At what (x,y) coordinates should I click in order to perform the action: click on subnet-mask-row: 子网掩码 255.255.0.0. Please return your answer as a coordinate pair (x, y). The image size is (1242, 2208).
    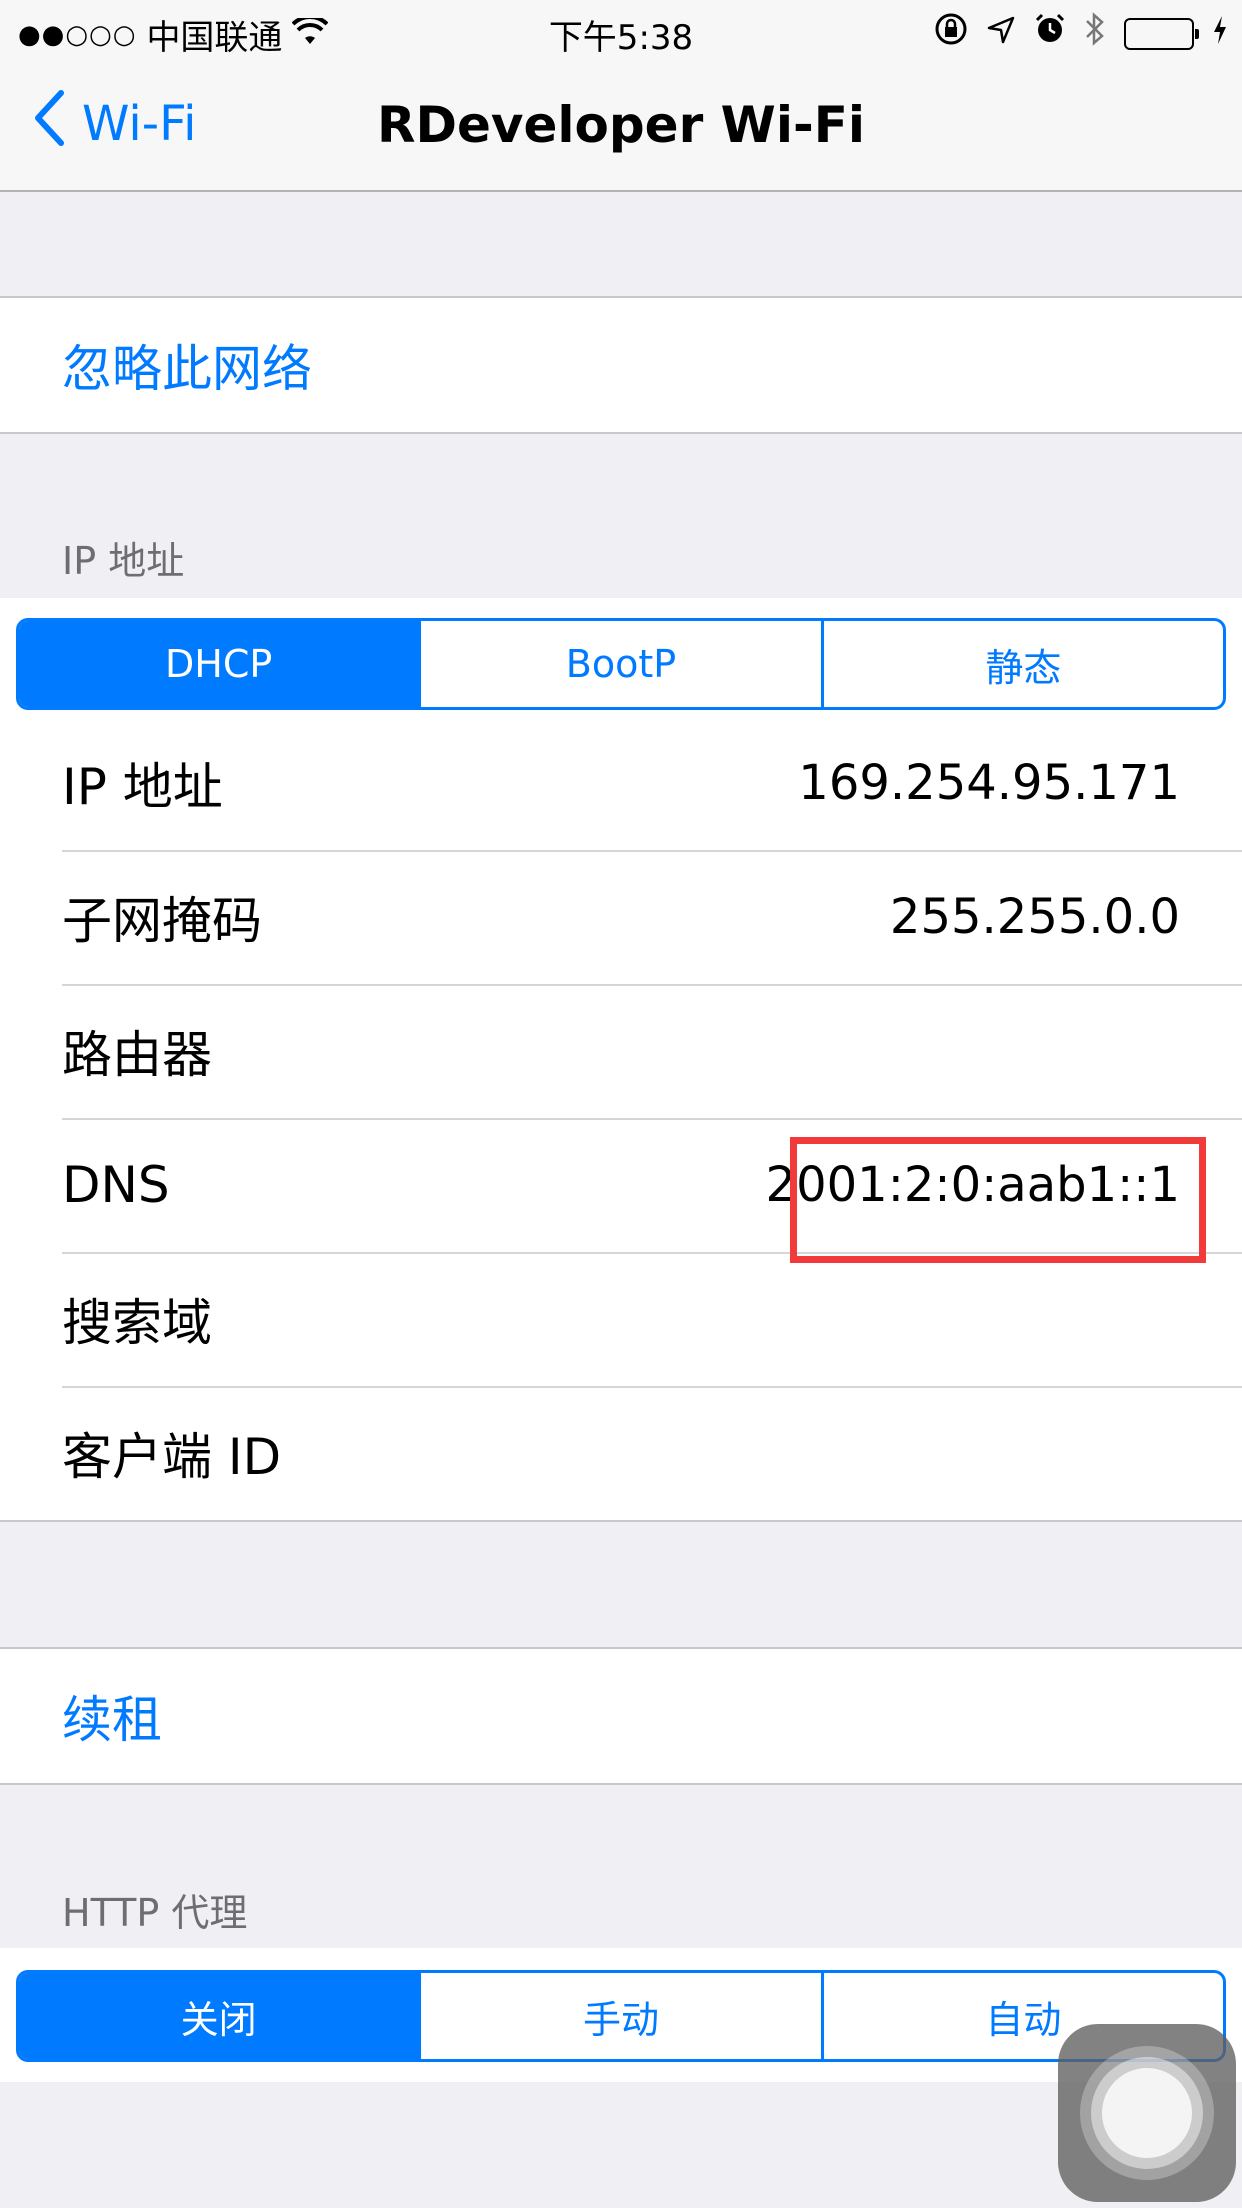
    Looking at the image, I should click on (621, 917).